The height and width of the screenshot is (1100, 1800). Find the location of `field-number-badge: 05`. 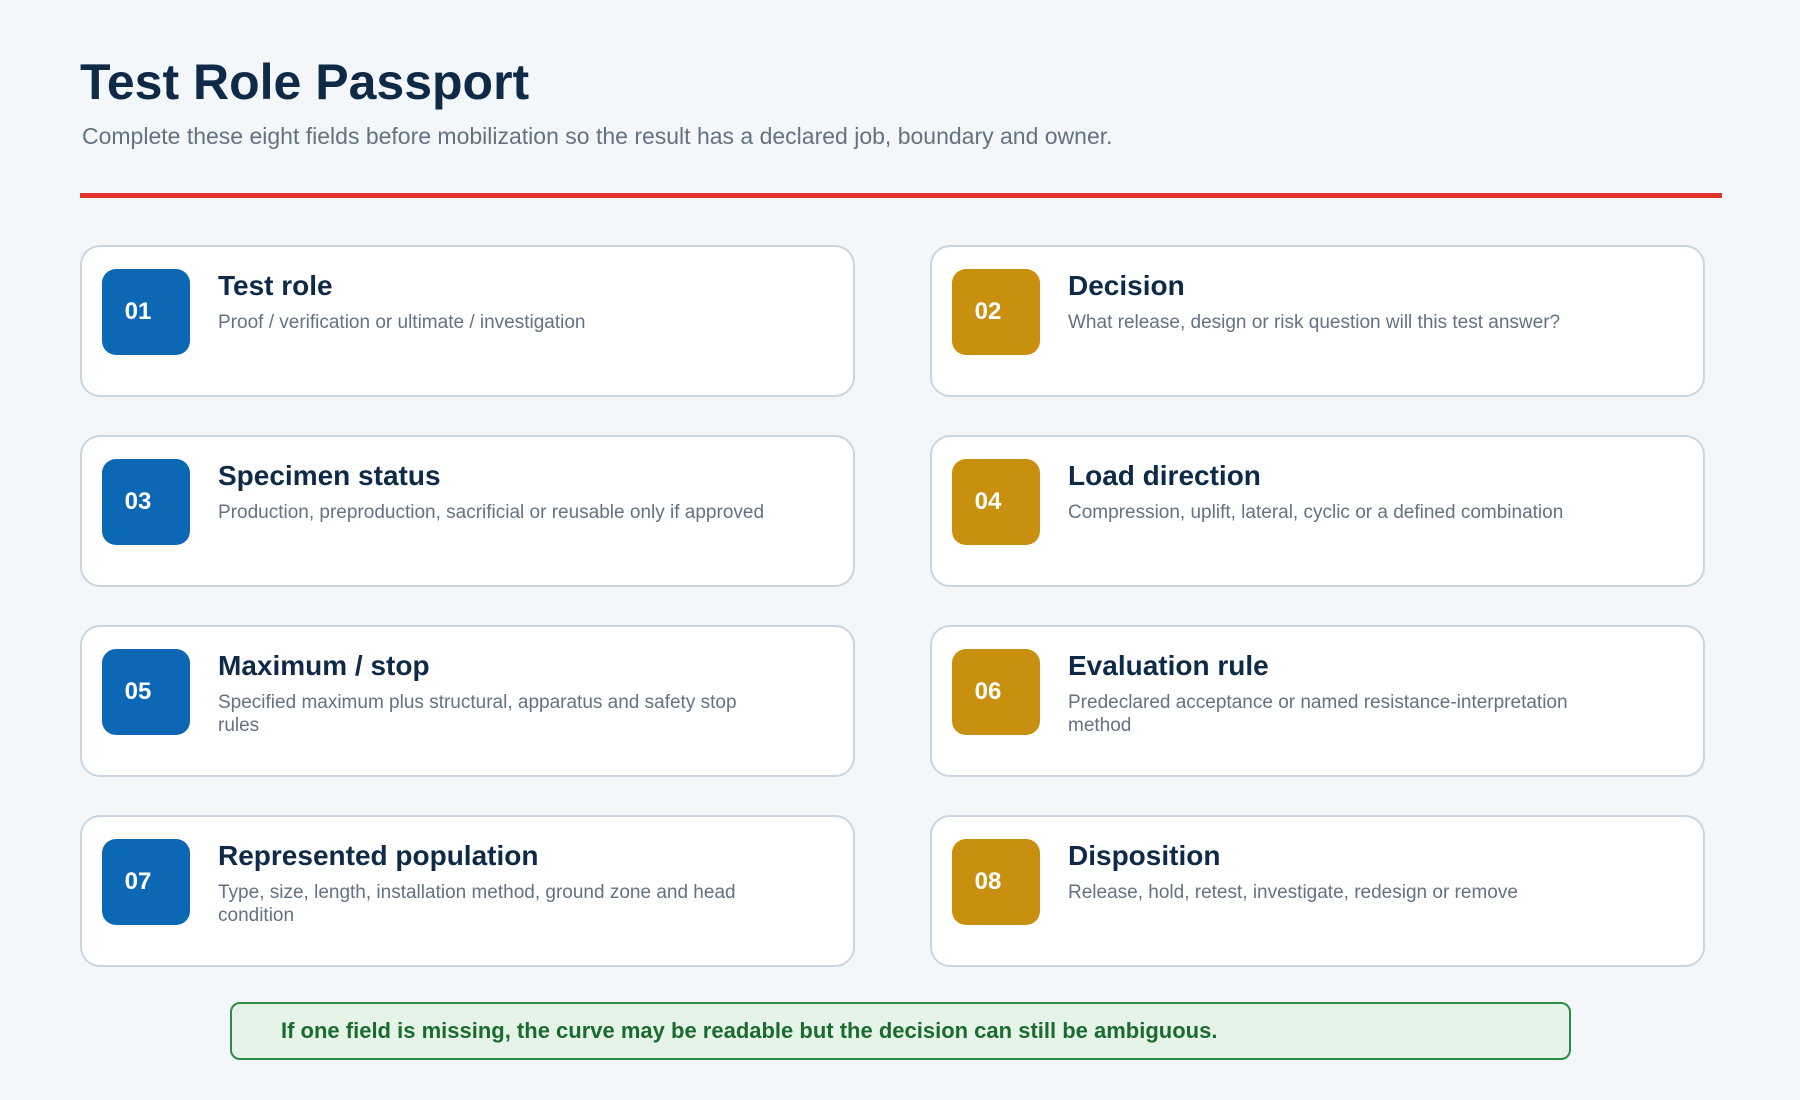

field-number-badge: 05 is located at coordinates (146, 692).